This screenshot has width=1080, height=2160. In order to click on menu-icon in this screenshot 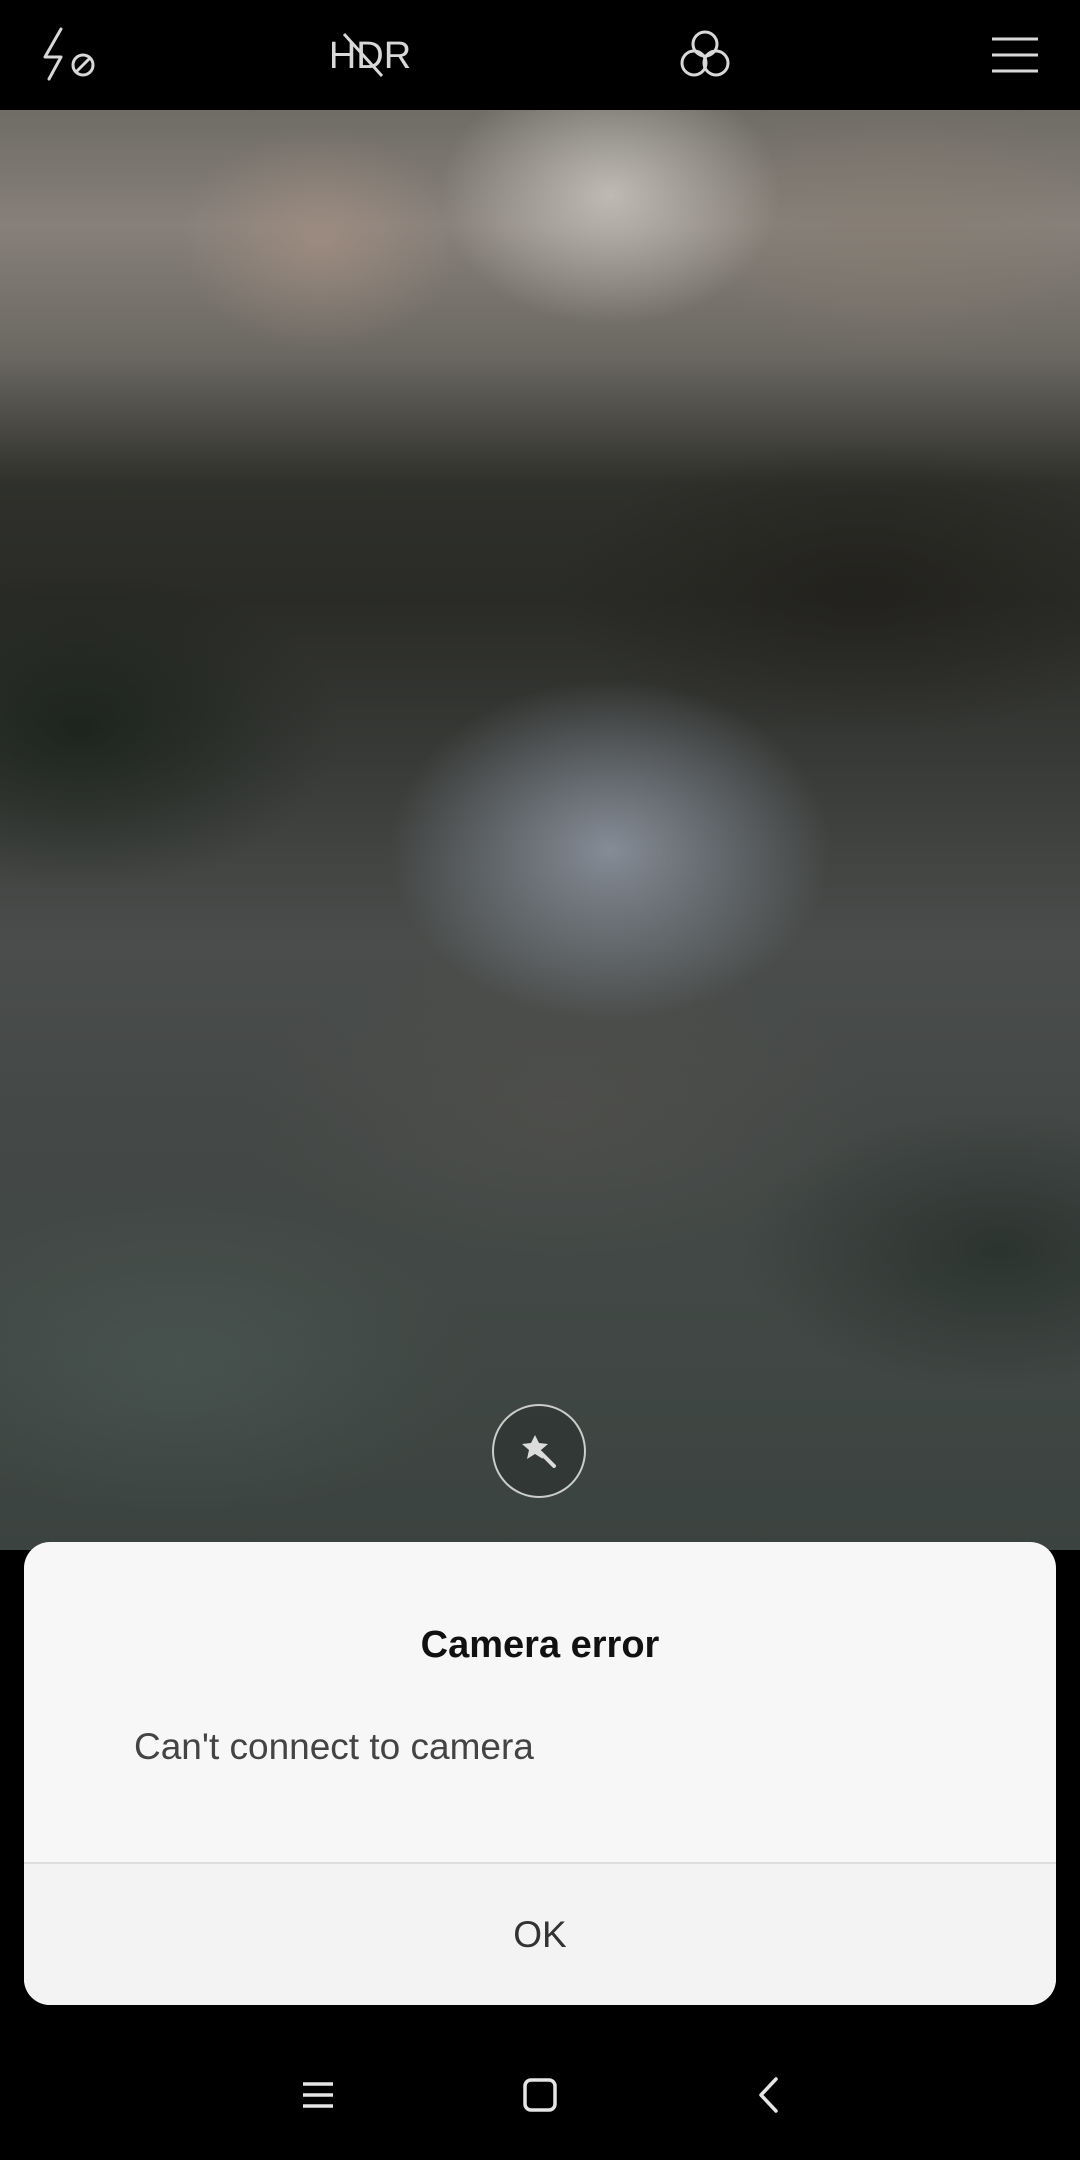, I will do `click(1015, 55)`.